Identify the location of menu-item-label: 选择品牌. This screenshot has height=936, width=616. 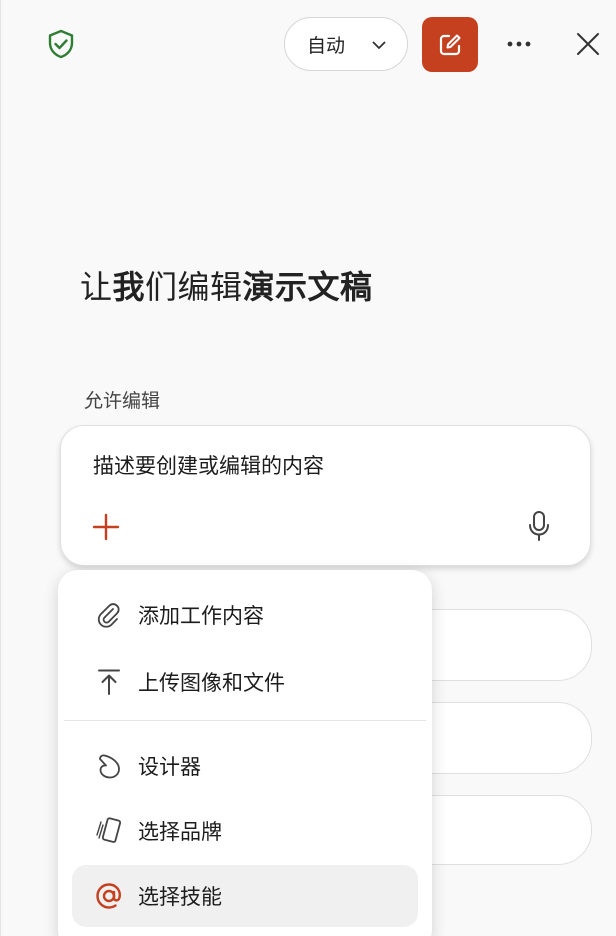
(180, 832).